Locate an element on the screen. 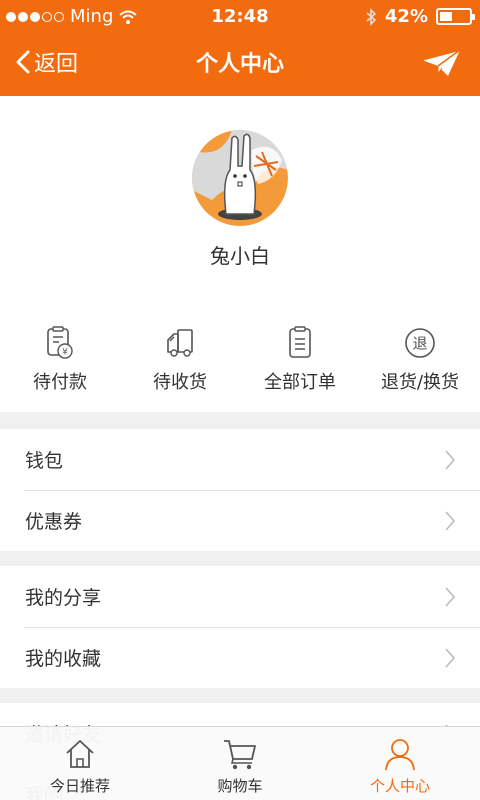  tab-label: 个人中心 is located at coordinates (399, 786).